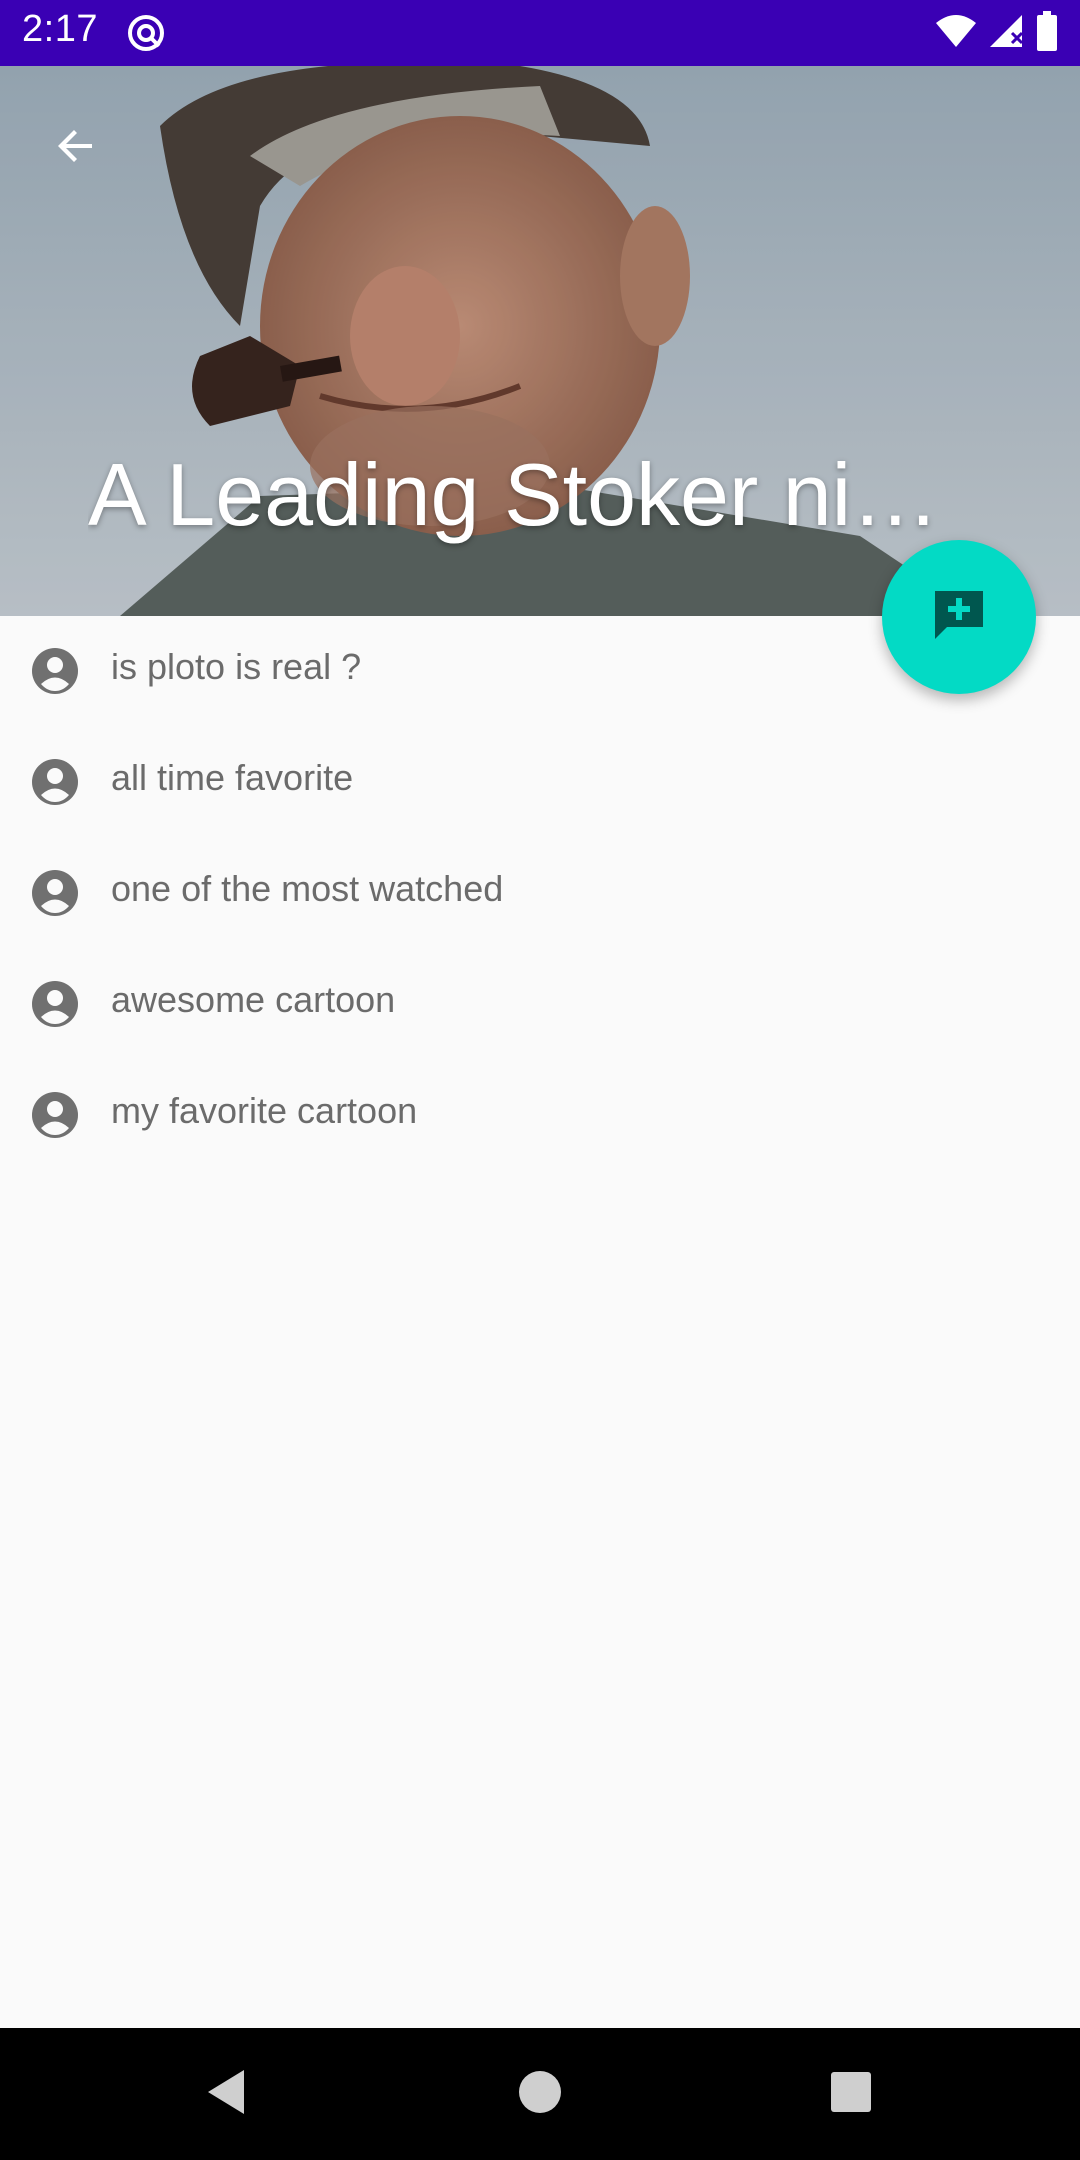  Describe the element at coordinates (1007, 33) in the screenshot. I see `signal-icon` at that location.